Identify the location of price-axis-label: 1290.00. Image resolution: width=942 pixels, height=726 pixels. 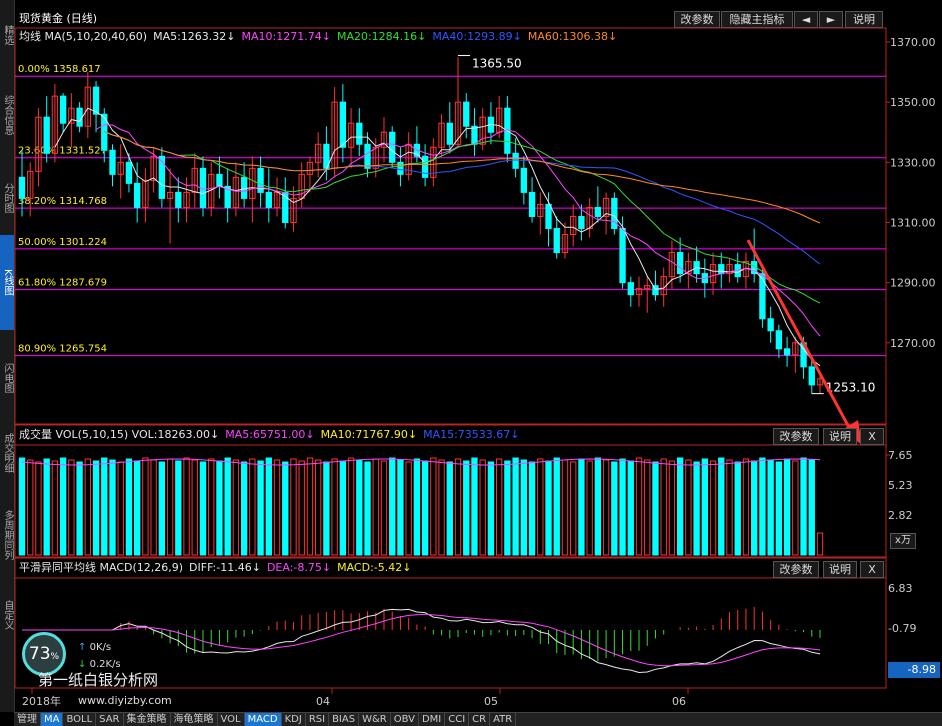
(913, 283).